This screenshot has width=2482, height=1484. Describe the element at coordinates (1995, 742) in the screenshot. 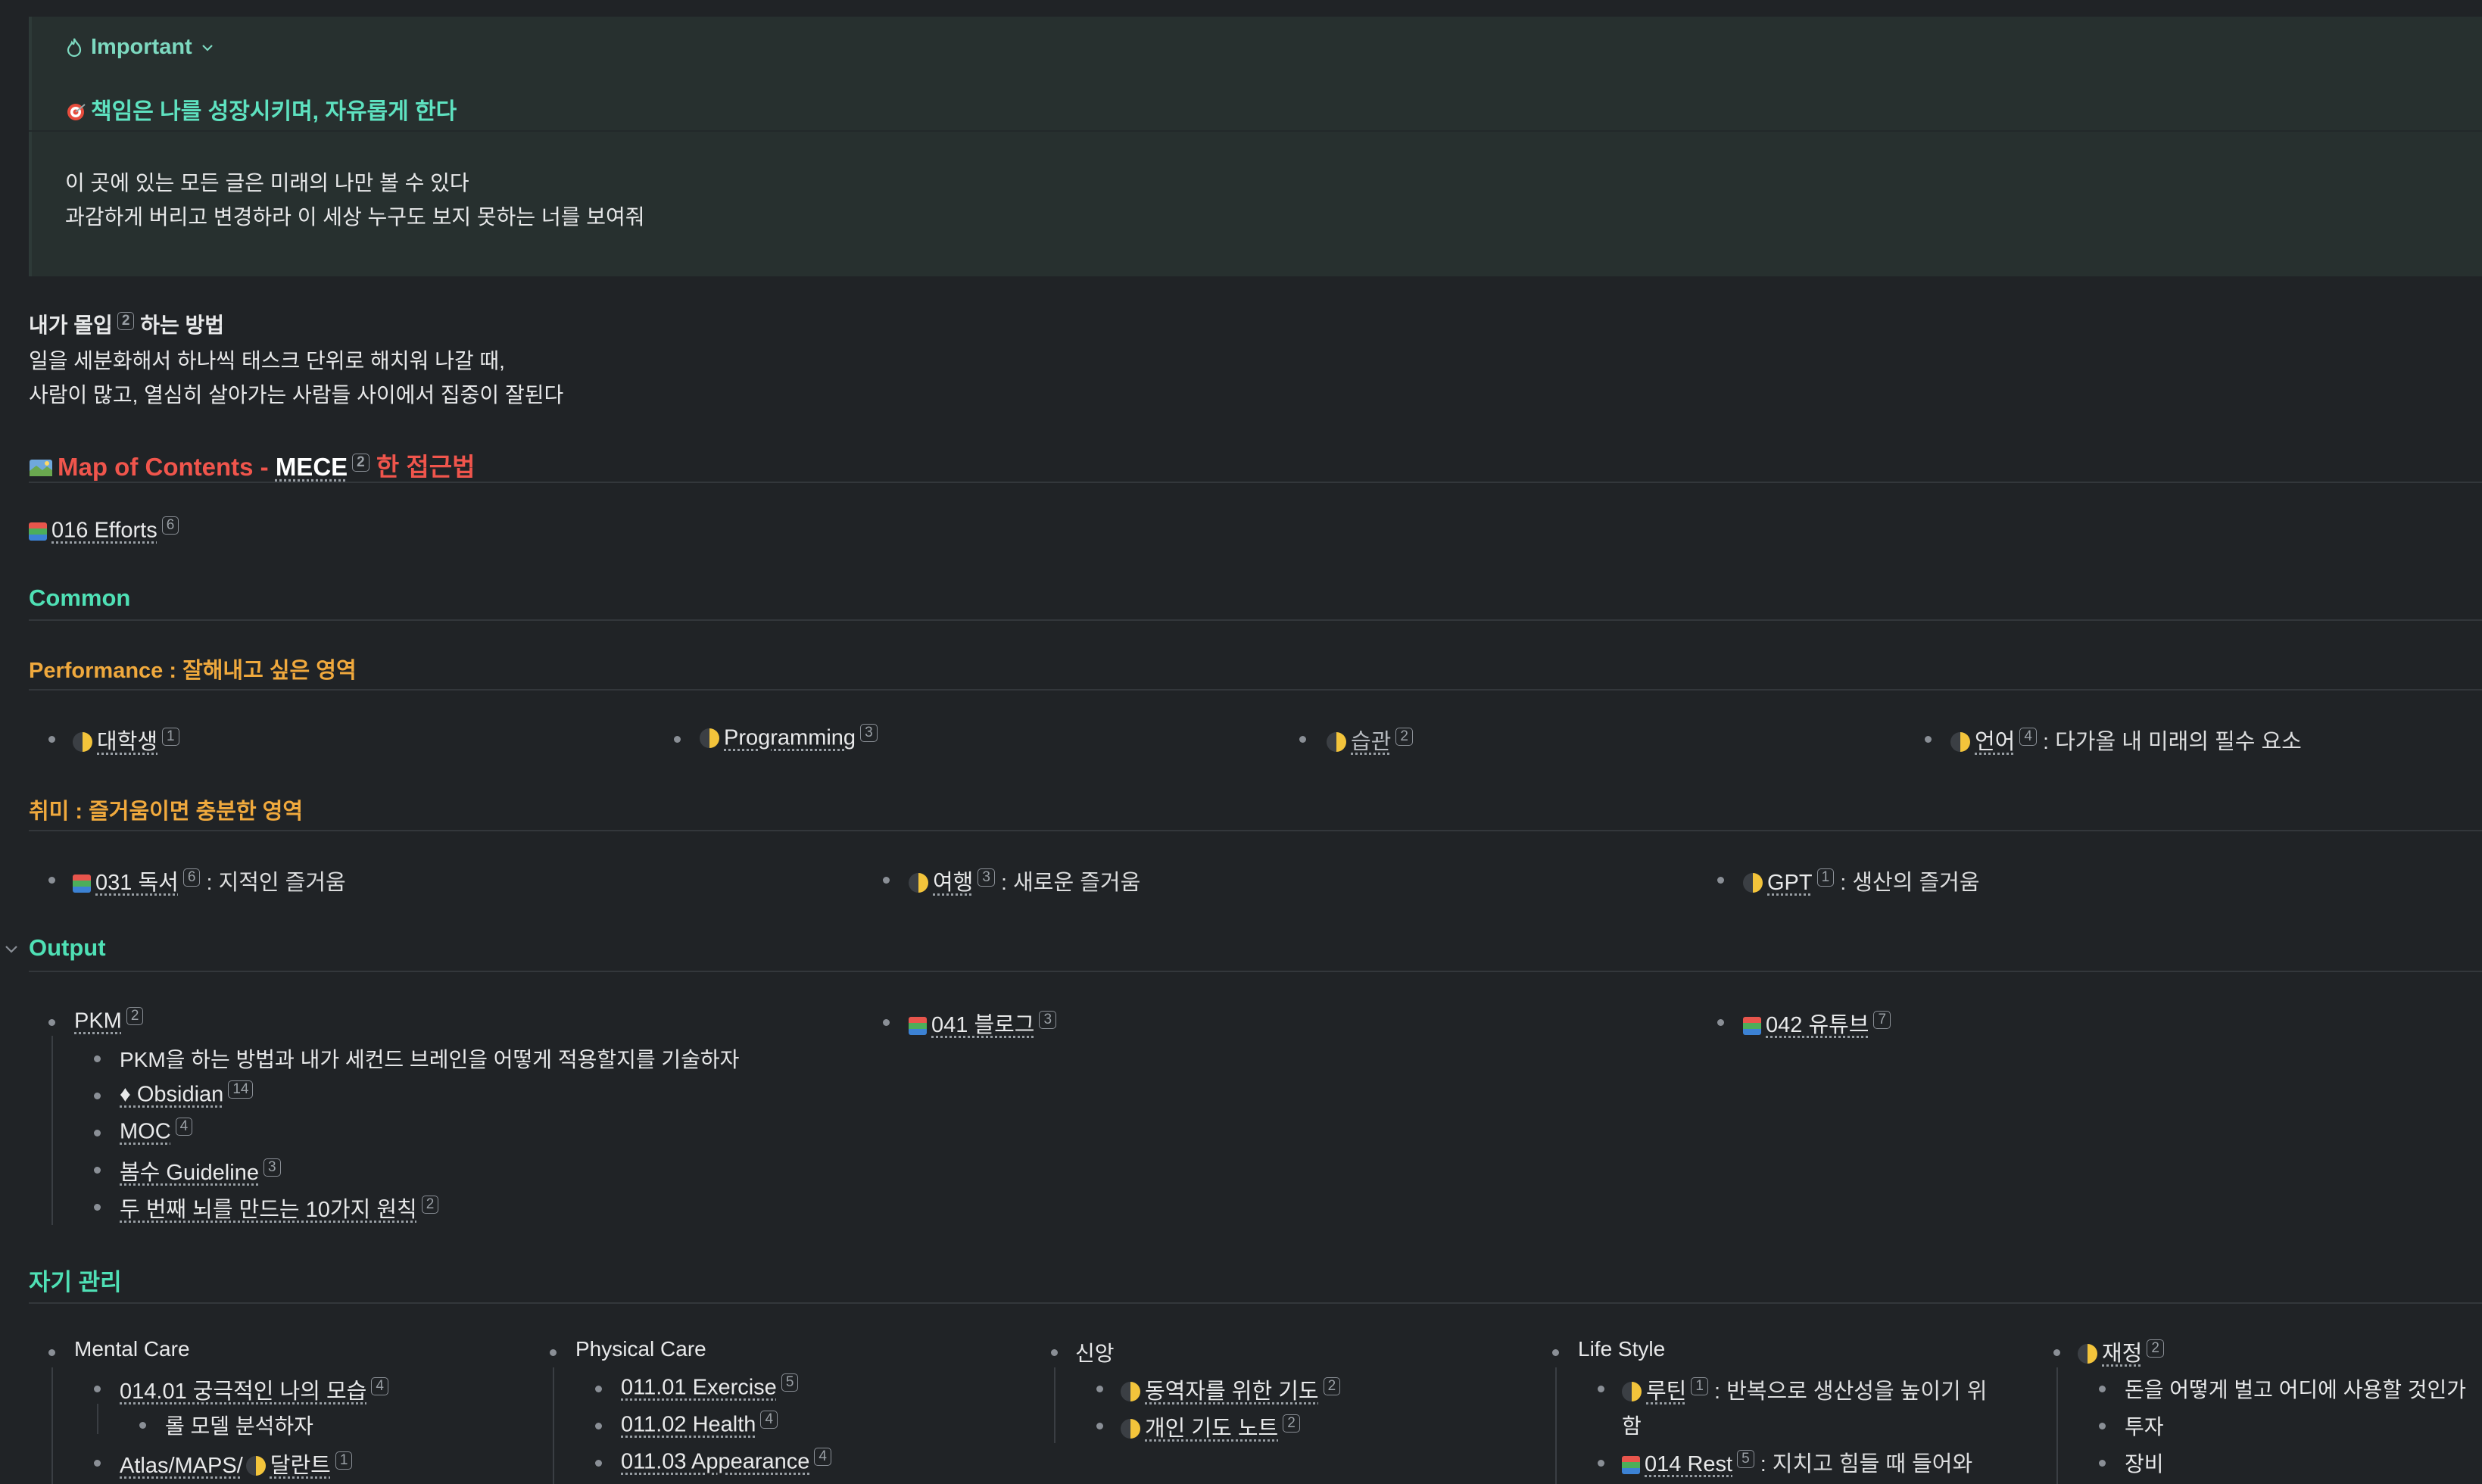

I see `language-link: 언어` at that location.